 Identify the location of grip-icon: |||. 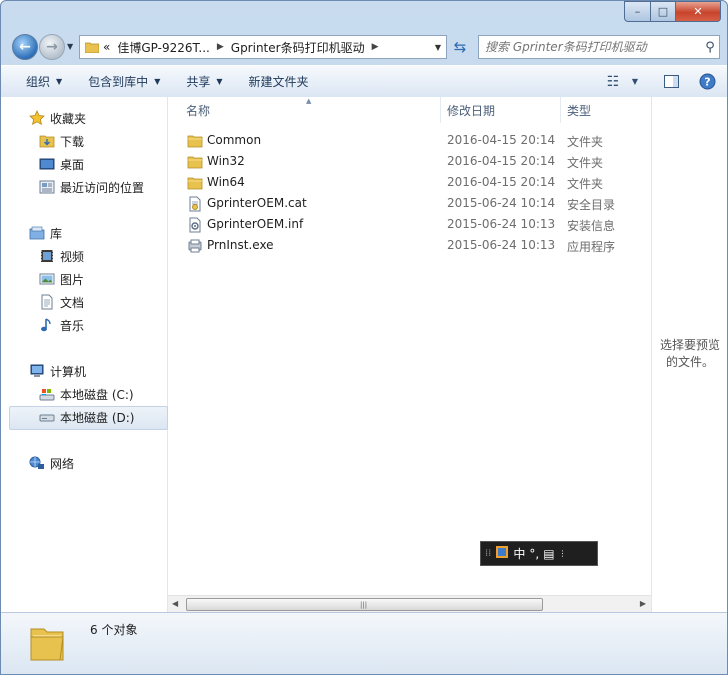
(364, 605).